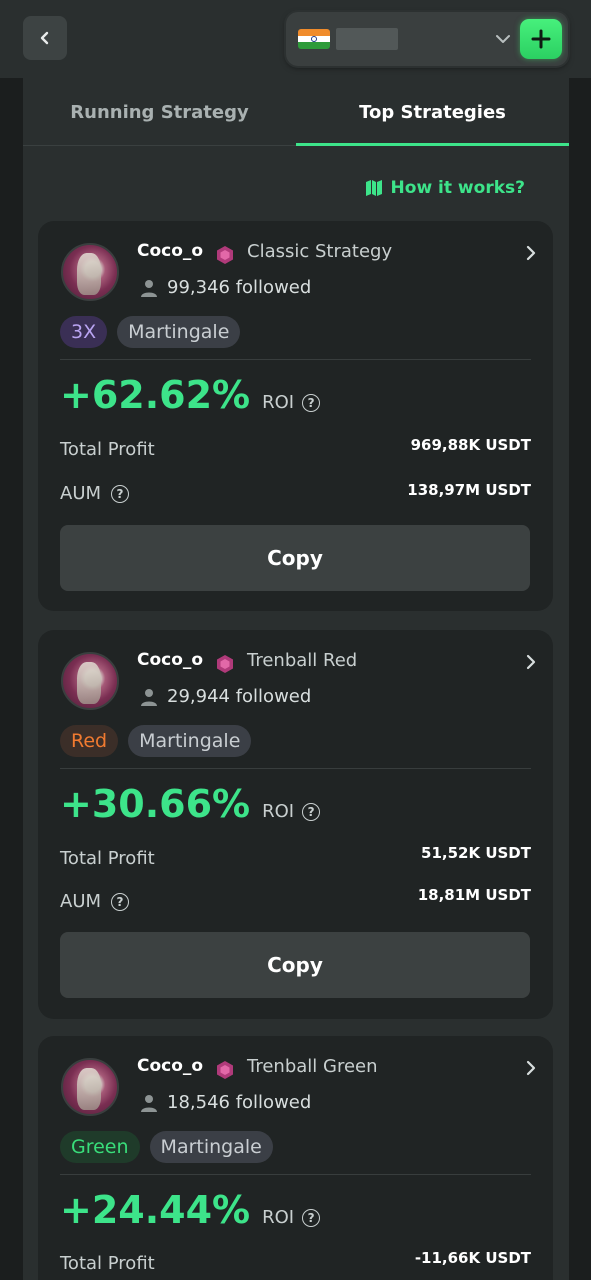 The height and width of the screenshot is (1280, 591). I want to click on chevron-down-icon, so click(503, 39).